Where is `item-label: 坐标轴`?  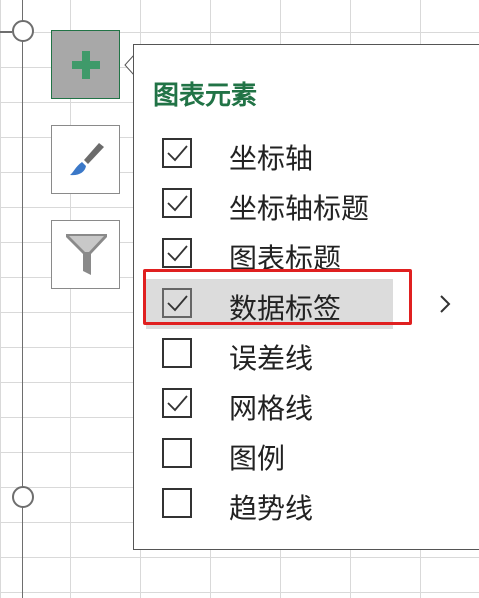
item-label: 坐标轴 is located at coordinates (271, 158).